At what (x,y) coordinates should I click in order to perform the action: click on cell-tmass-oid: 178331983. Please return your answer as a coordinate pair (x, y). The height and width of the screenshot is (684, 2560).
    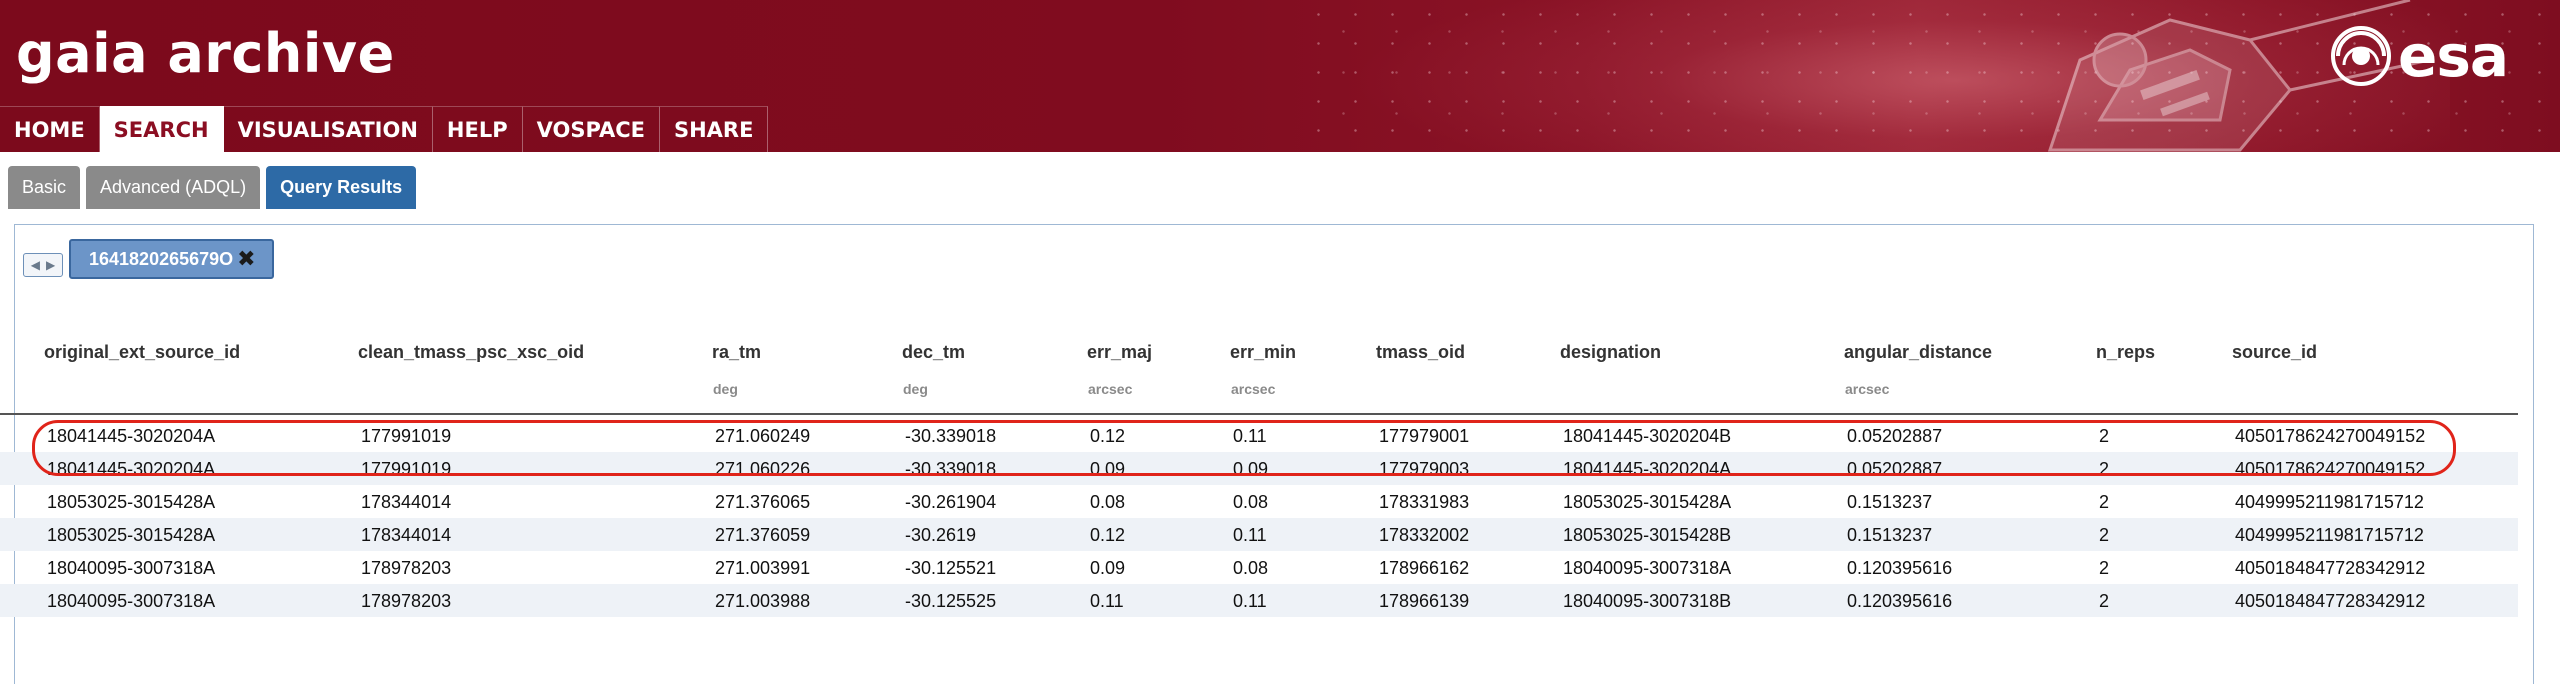
    Looking at the image, I should click on (1424, 502).